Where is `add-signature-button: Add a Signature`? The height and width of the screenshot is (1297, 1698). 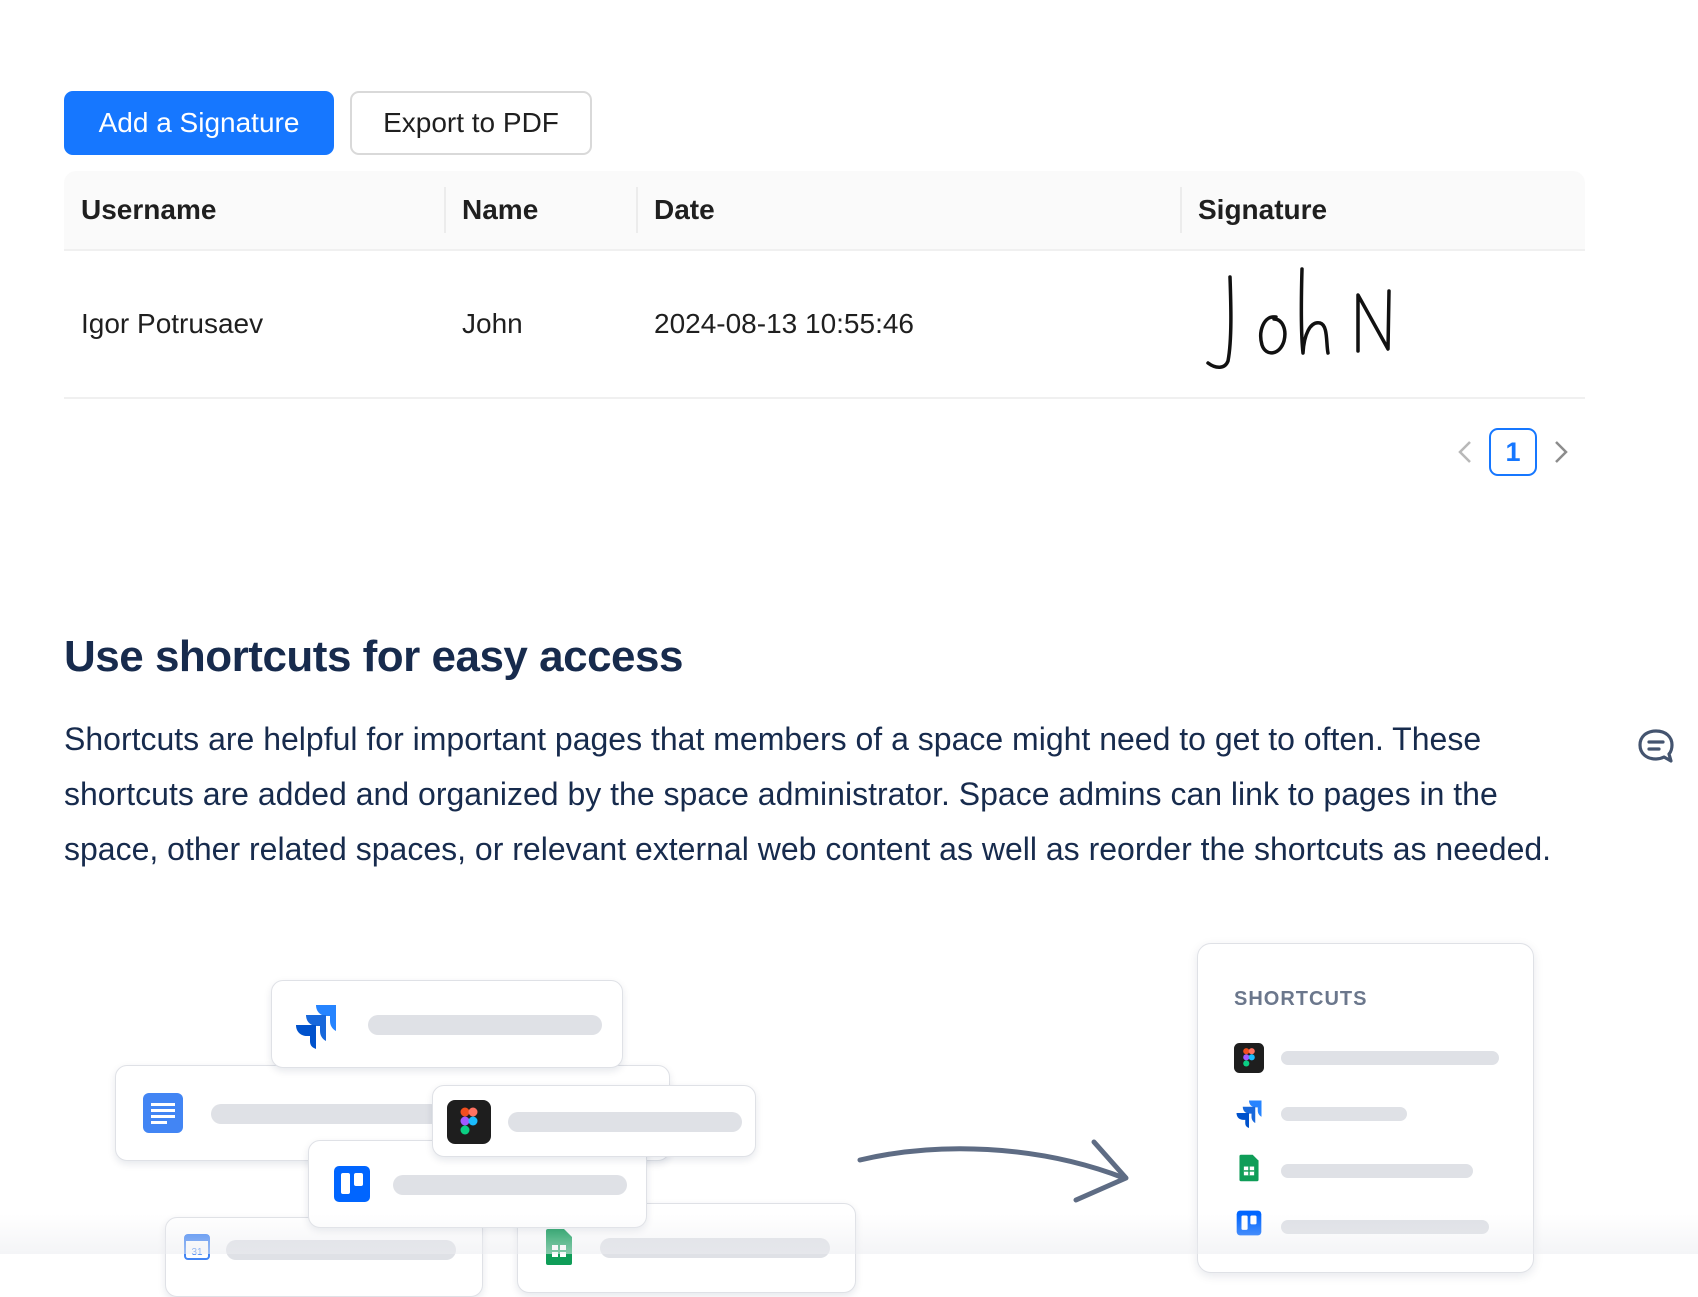 add-signature-button: Add a Signature is located at coordinates (199, 123).